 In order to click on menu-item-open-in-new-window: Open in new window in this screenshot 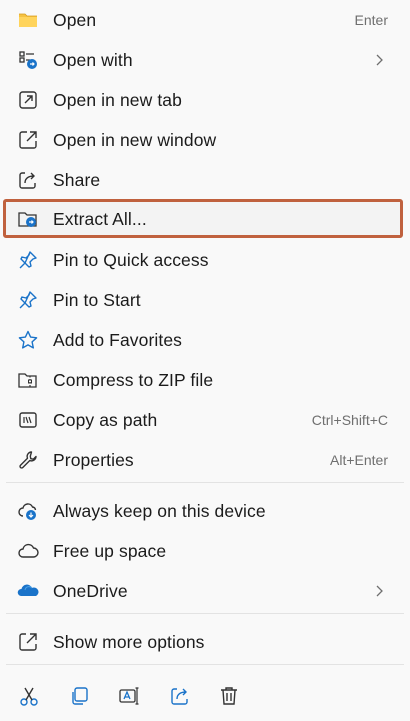, I will do `click(205, 140)`.